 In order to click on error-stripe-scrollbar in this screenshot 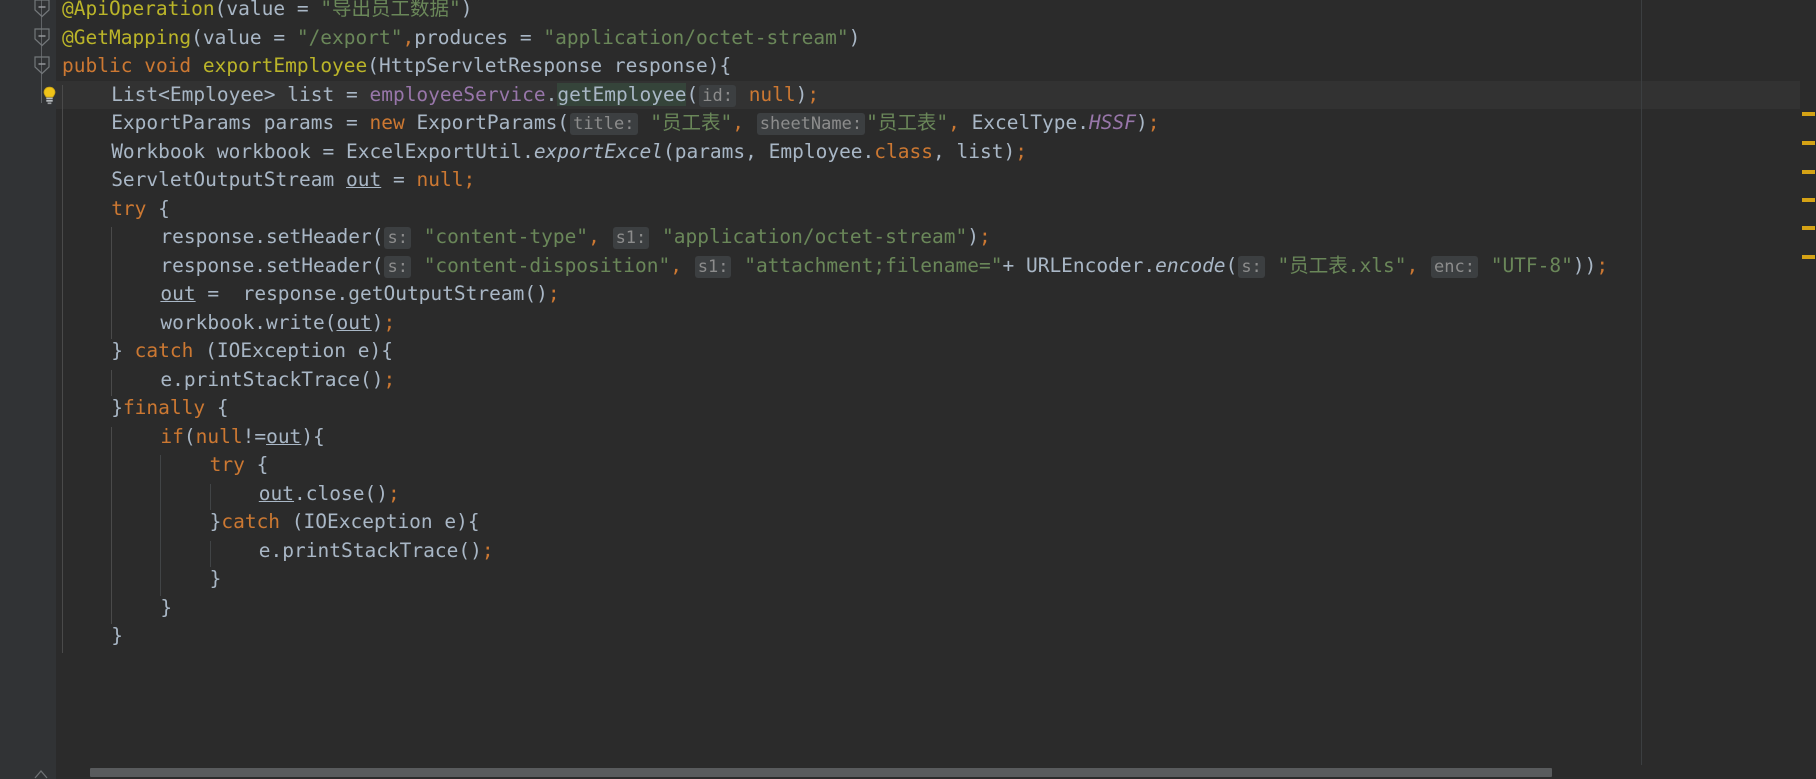, I will do `click(1808, 380)`.